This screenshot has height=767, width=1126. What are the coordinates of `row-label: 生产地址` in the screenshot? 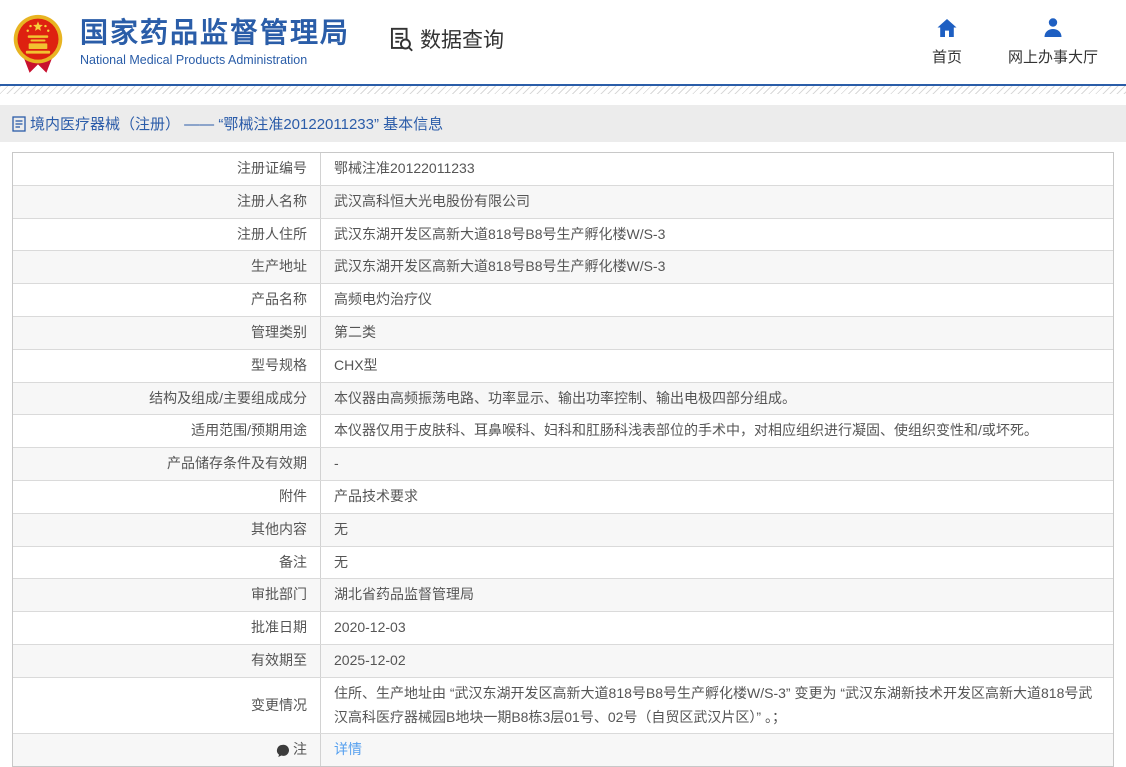 It's located at (167, 267).